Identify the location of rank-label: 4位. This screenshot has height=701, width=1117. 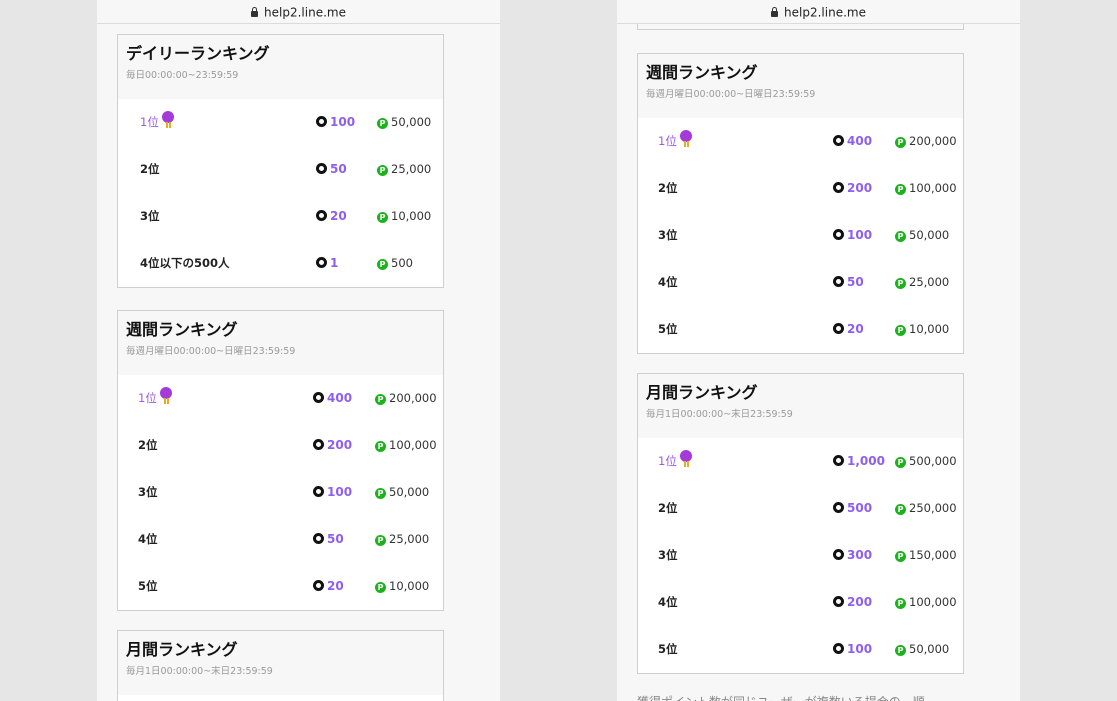
(148, 539).